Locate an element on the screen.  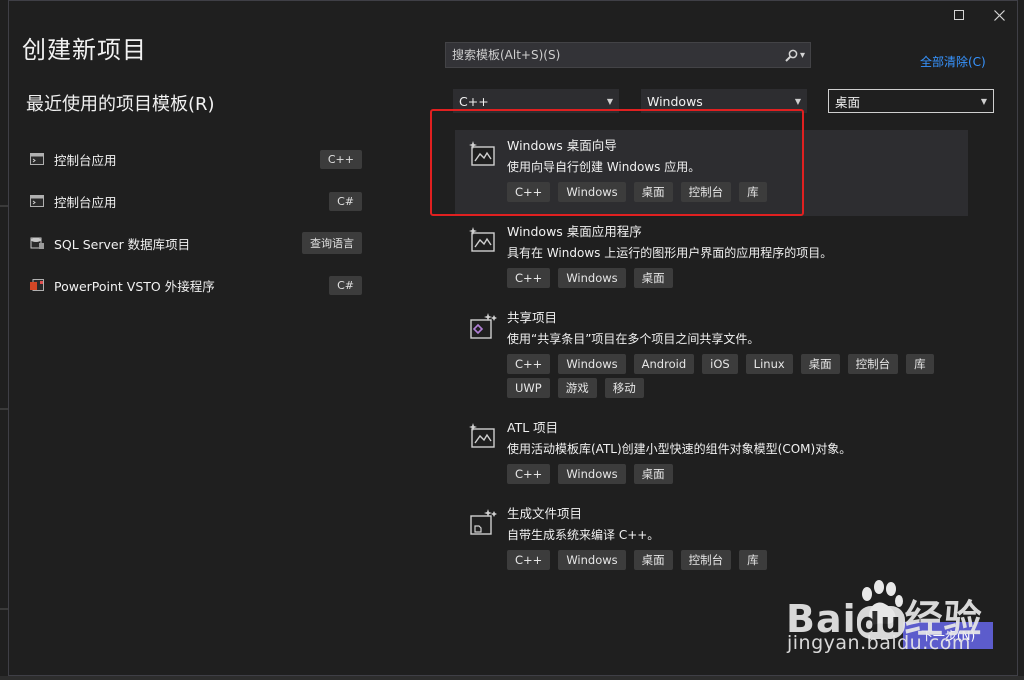
project-type-filter-select: 桌面 ▼ is located at coordinates (911, 101).